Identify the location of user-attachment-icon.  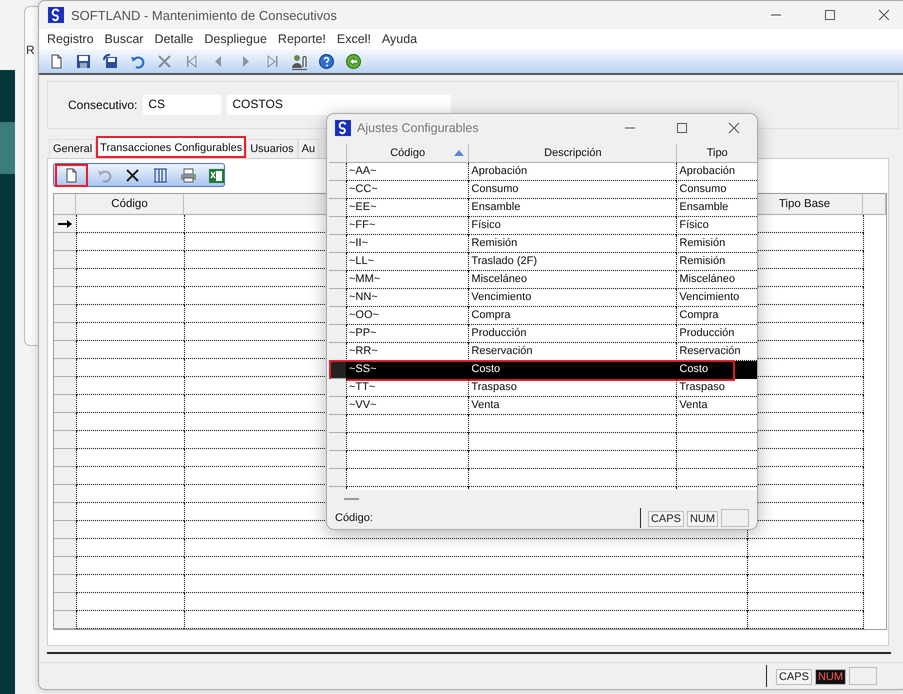
(299, 61).